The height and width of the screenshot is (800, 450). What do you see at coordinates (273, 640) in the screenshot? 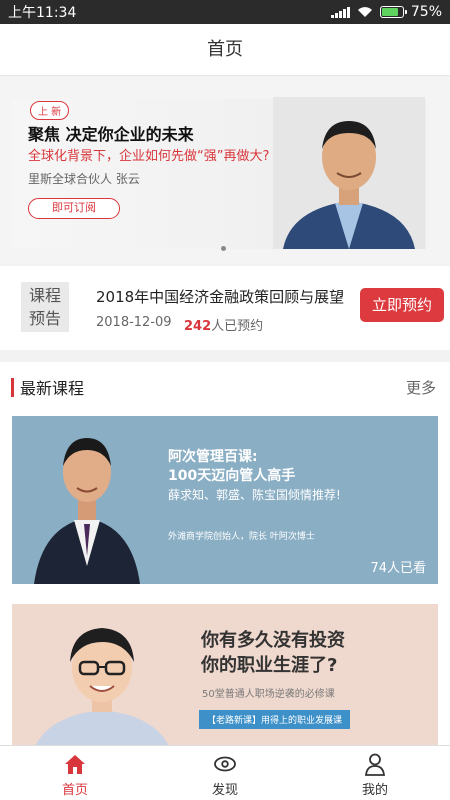
I see `course-headline: 你有多久没有投资` at bounding box center [273, 640].